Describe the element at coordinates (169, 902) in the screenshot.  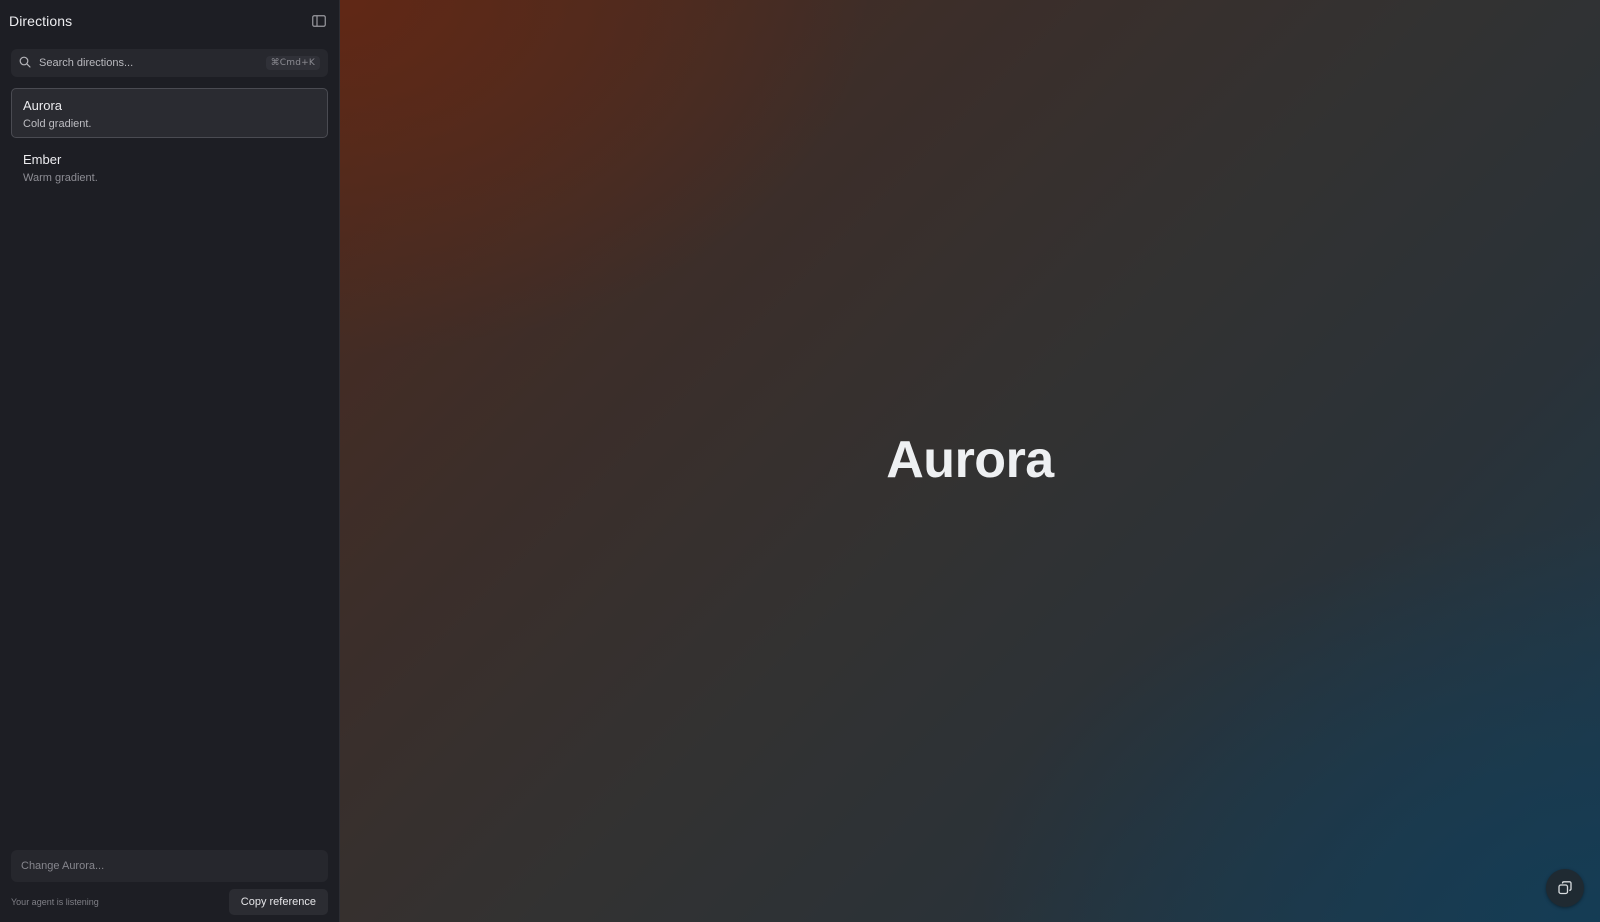
I see `sidebar-footer: Your agent is listening Copy reference` at that location.